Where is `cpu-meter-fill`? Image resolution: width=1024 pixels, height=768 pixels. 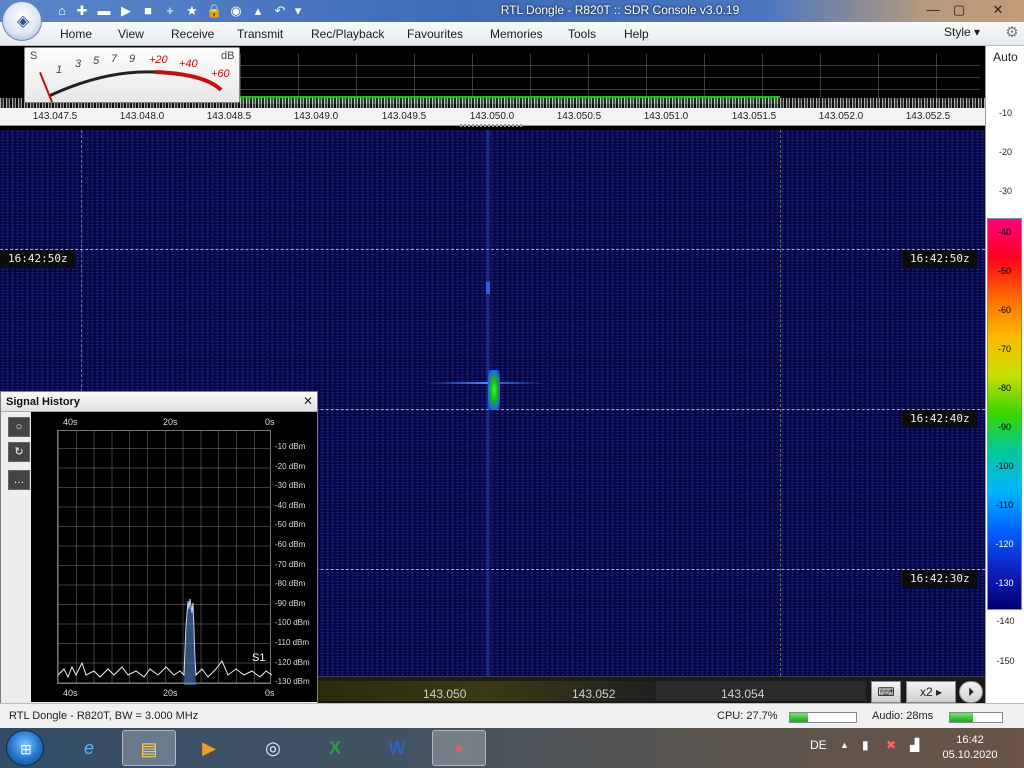
cpu-meter-fill is located at coordinates (799, 717).